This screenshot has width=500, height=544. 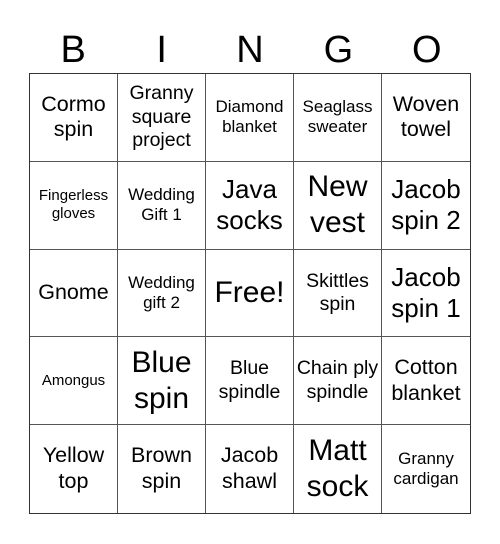 What do you see at coordinates (338, 293) in the screenshot?
I see `bingo-cell: Skittles spin` at bounding box center [338, 293].